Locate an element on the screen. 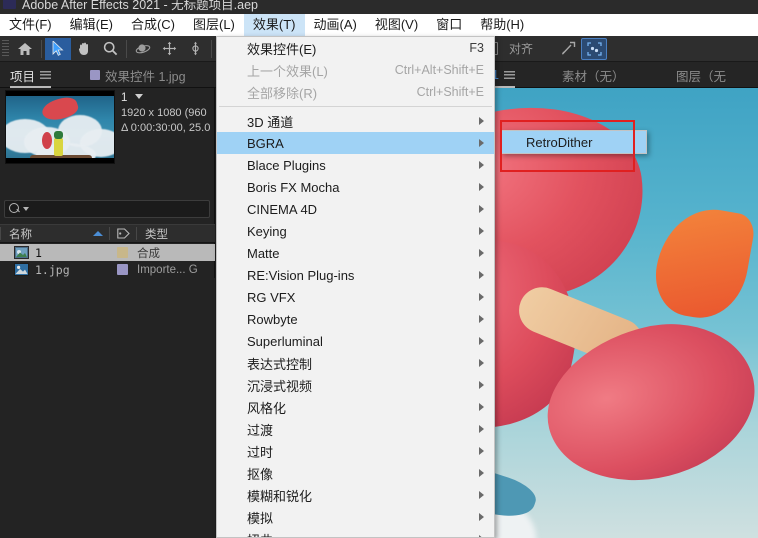 This screenshot has height=538, width=758. menu-layer: 图层(L) is located at coordinates (214, 25).